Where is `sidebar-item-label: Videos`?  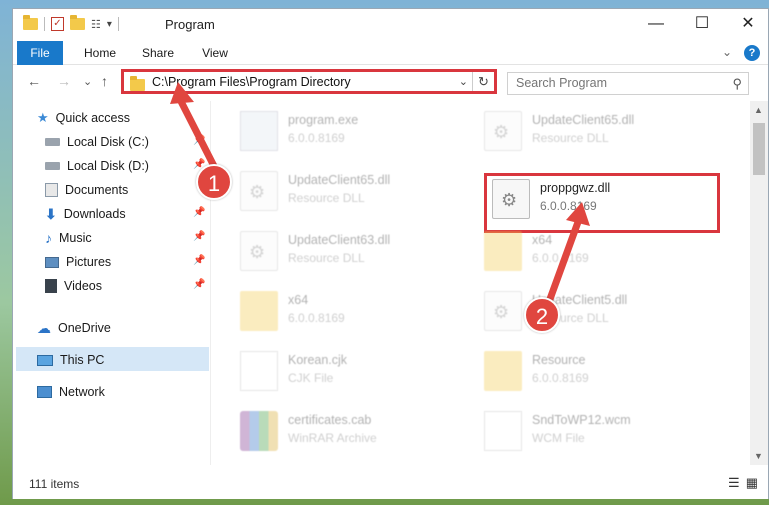
sidebar-item-label: Videos is located at coordinates (83, 286).